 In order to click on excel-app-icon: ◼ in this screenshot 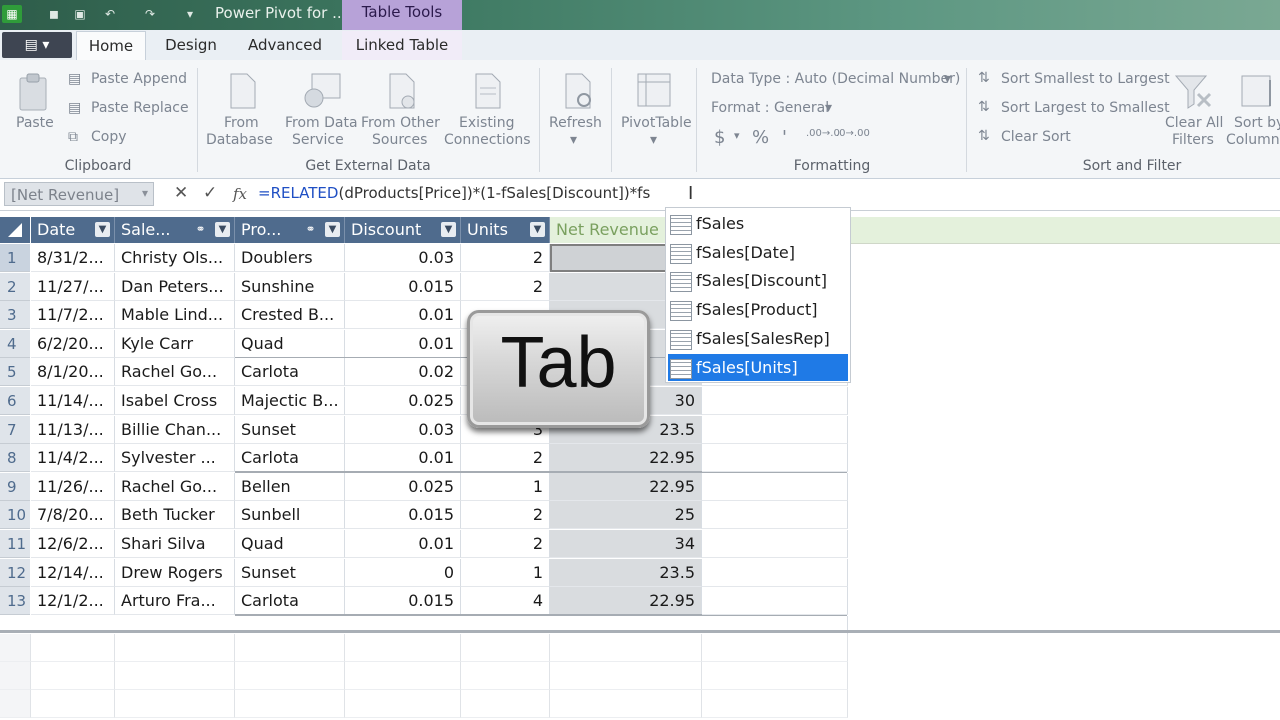, I will do `click(54, 14)`.